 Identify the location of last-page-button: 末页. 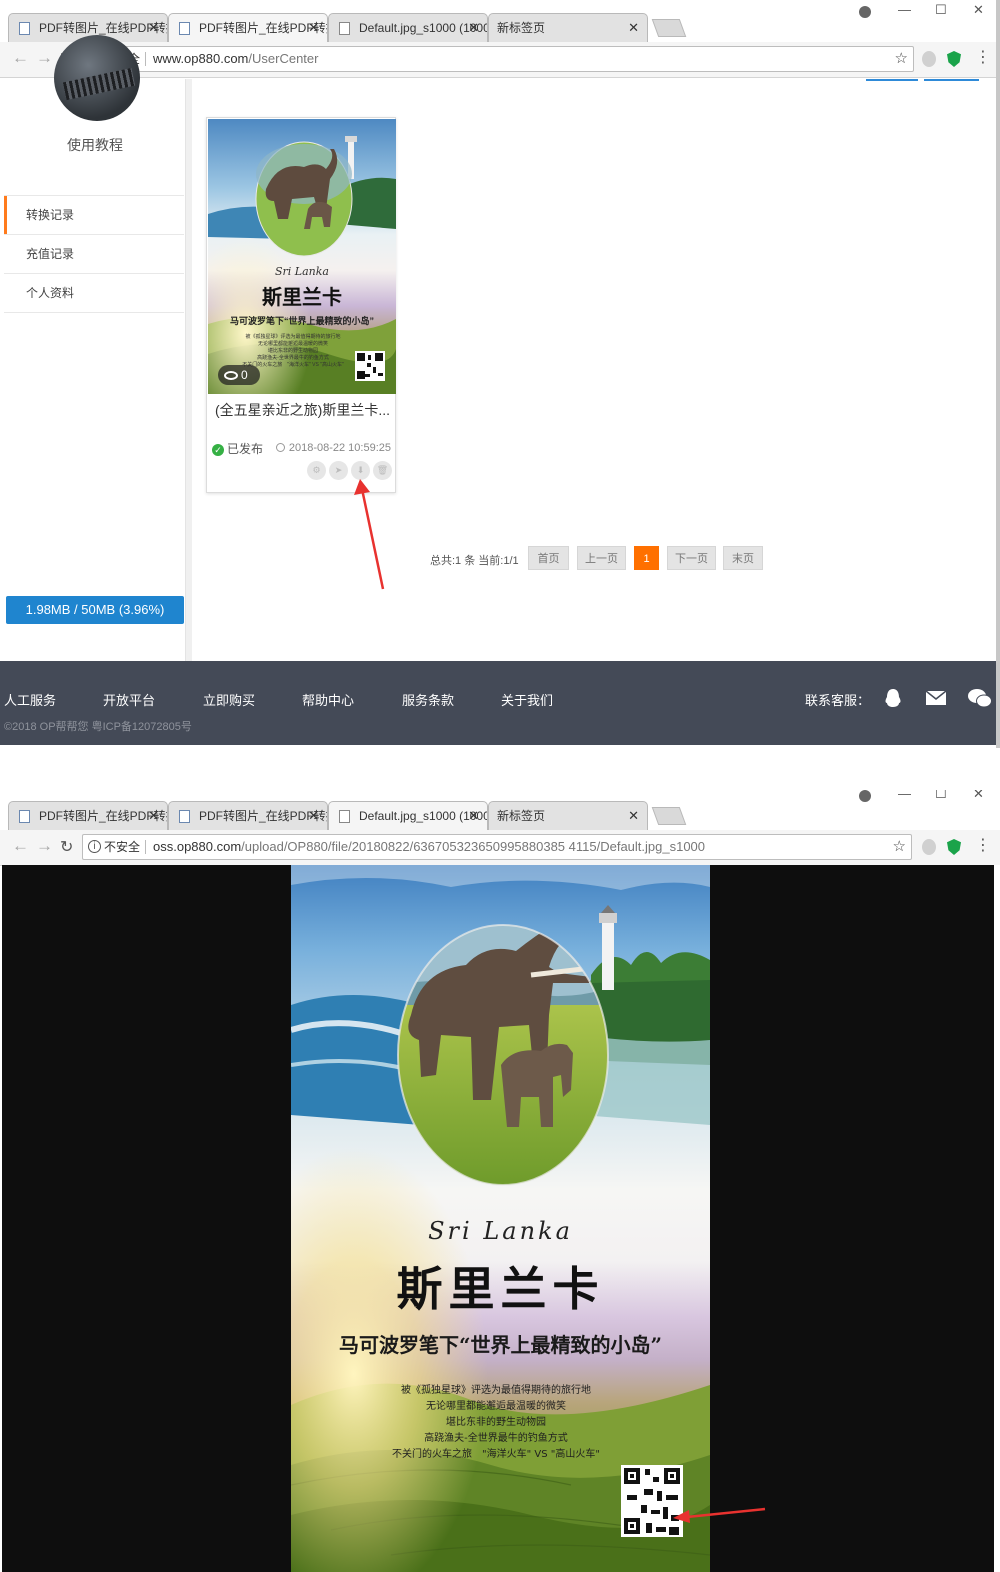
(743, 558).